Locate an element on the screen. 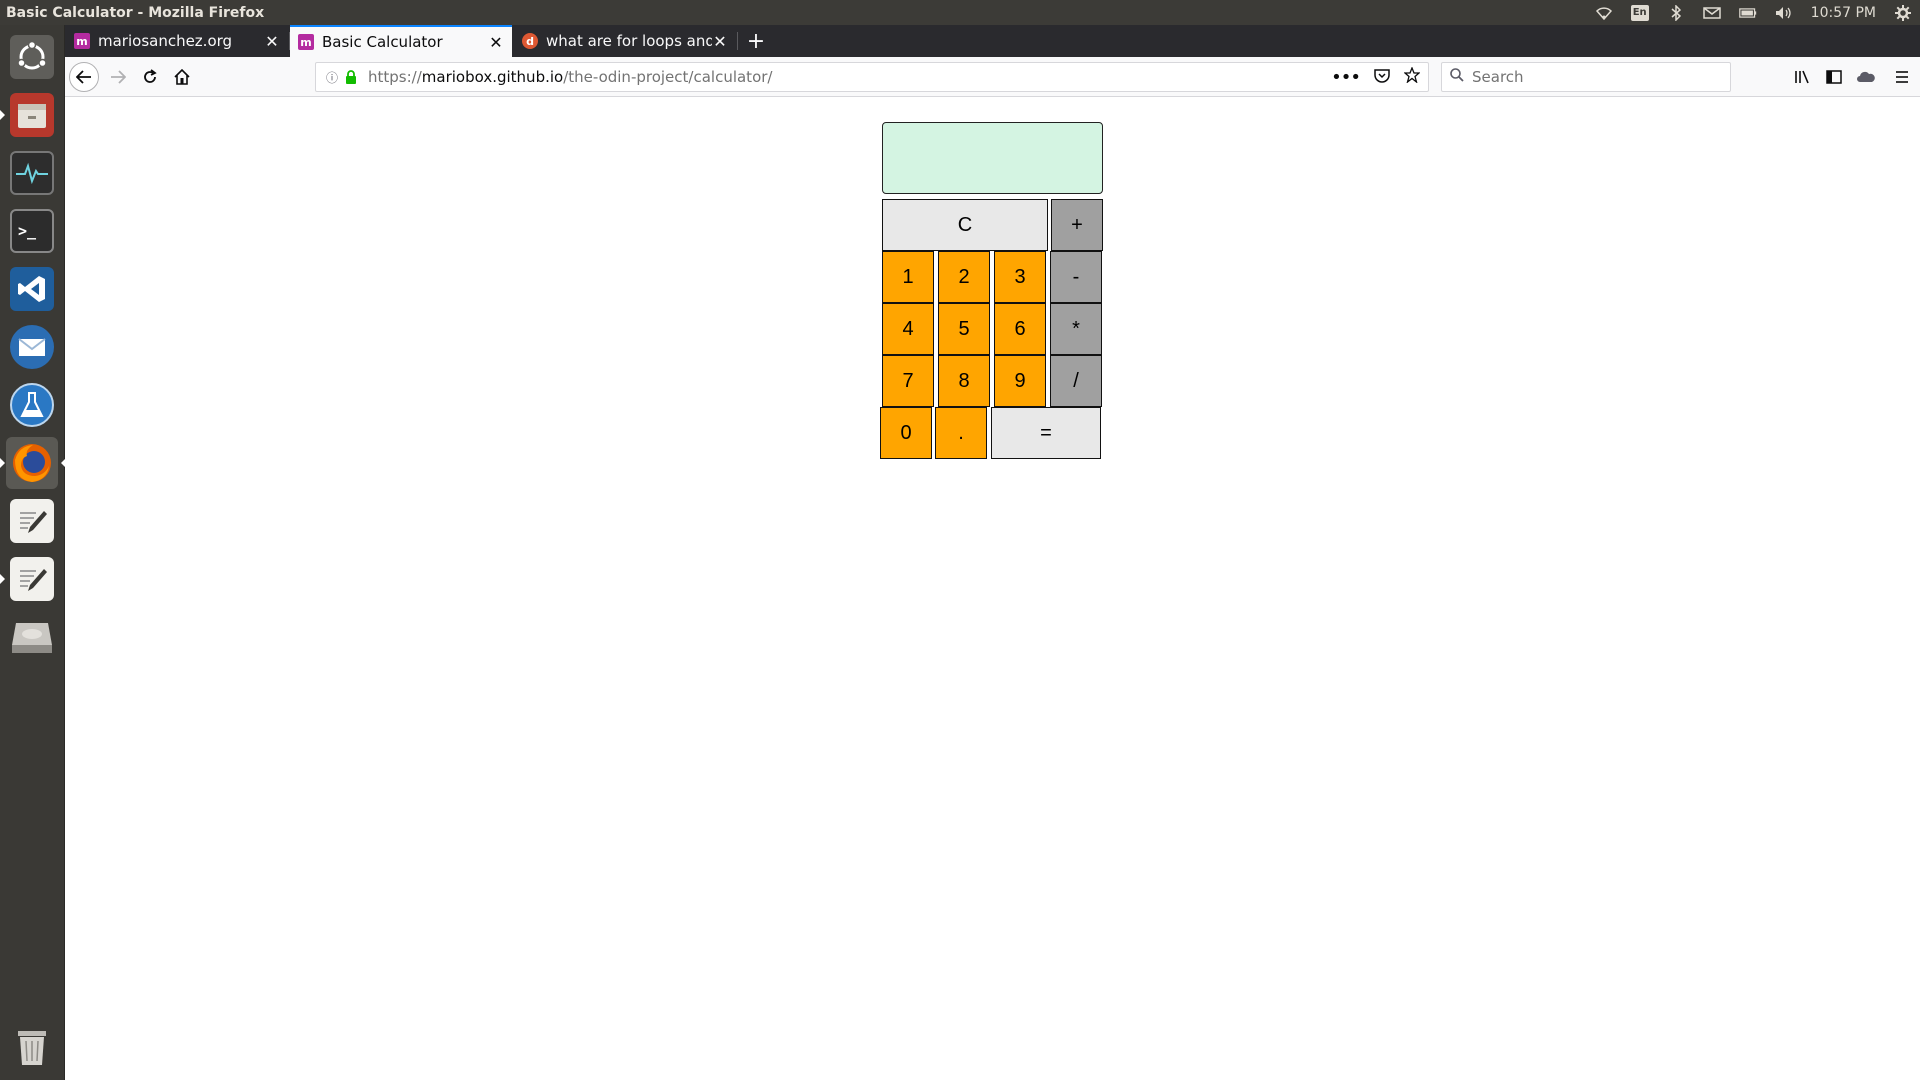  home-button is located at coordinates (182, 77).